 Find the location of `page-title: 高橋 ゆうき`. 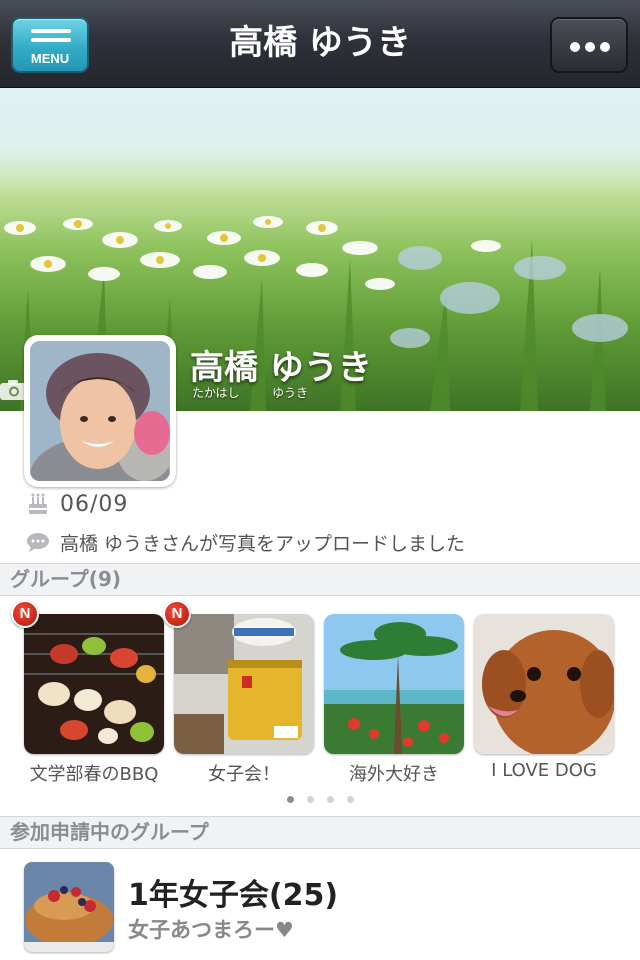

page-title: 高橋 ゆうき is located at coordinates (320, 43).